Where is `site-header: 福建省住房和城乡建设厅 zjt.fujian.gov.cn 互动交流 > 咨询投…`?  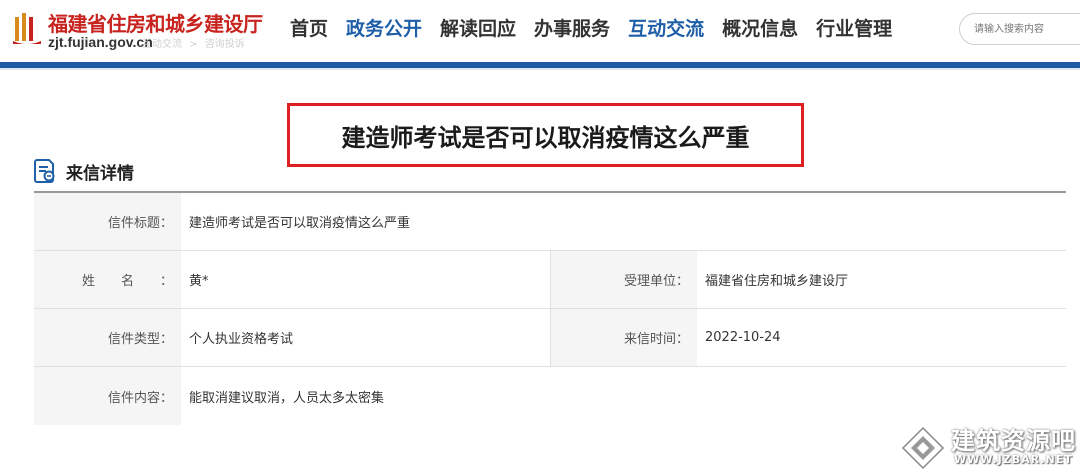
site-header: 福建省住房和城乡建设厅 zjt.fujian.gov.cn 互动交流 > 咨询投… is located at coordinates (540, 31).